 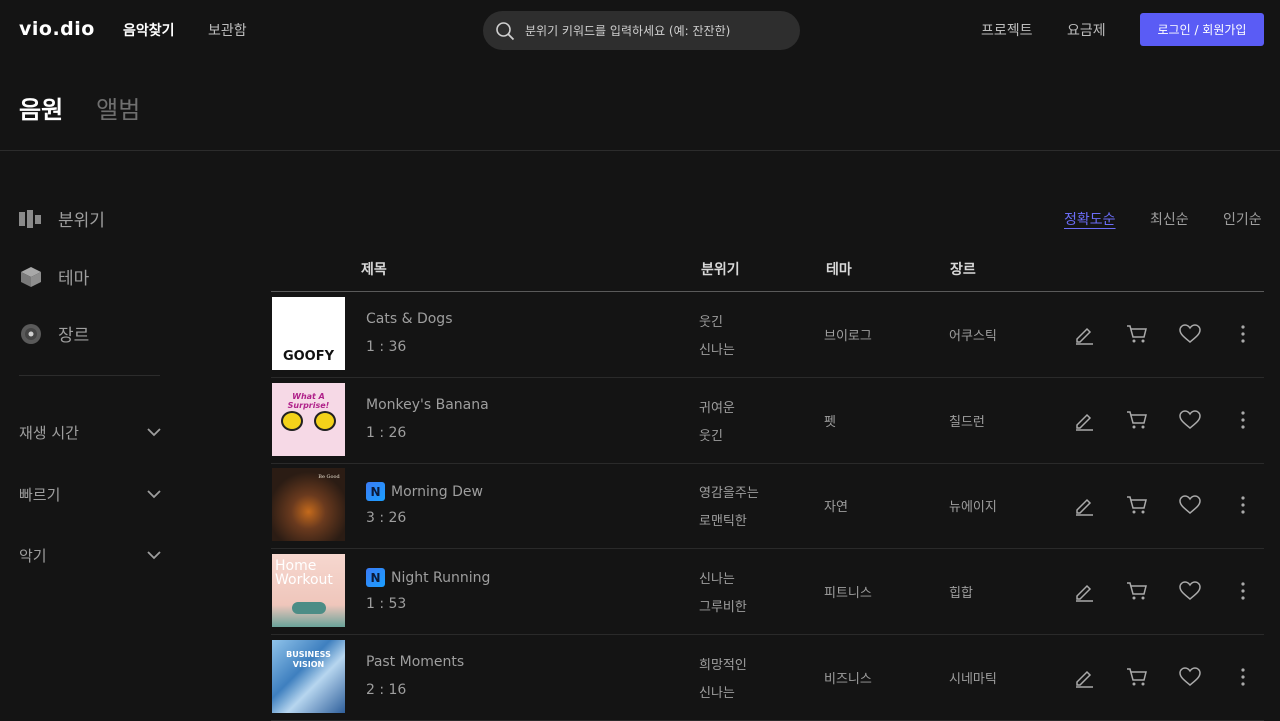 I want to click on login-signup-button: 로그인 / 회원가입, so click(x=1202, y=29).